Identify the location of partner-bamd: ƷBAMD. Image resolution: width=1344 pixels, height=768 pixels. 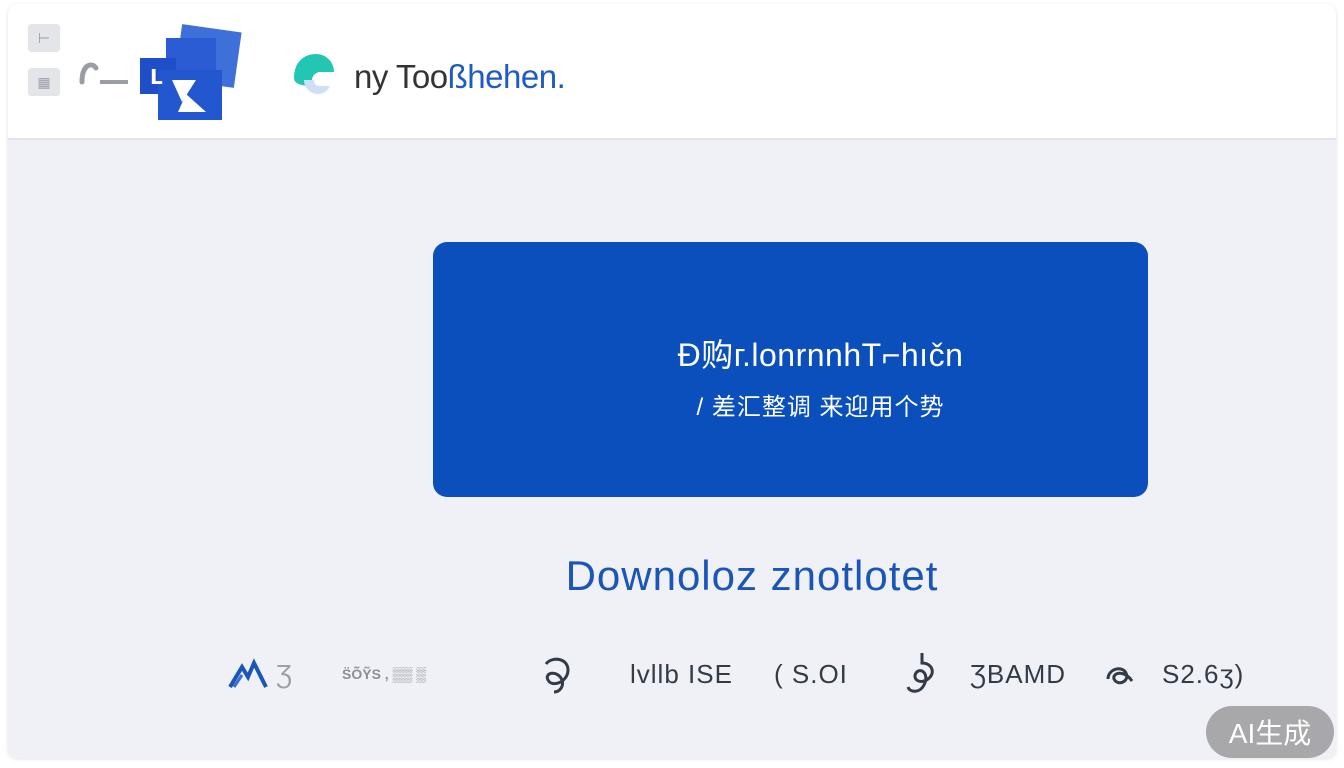
(1018, 674).